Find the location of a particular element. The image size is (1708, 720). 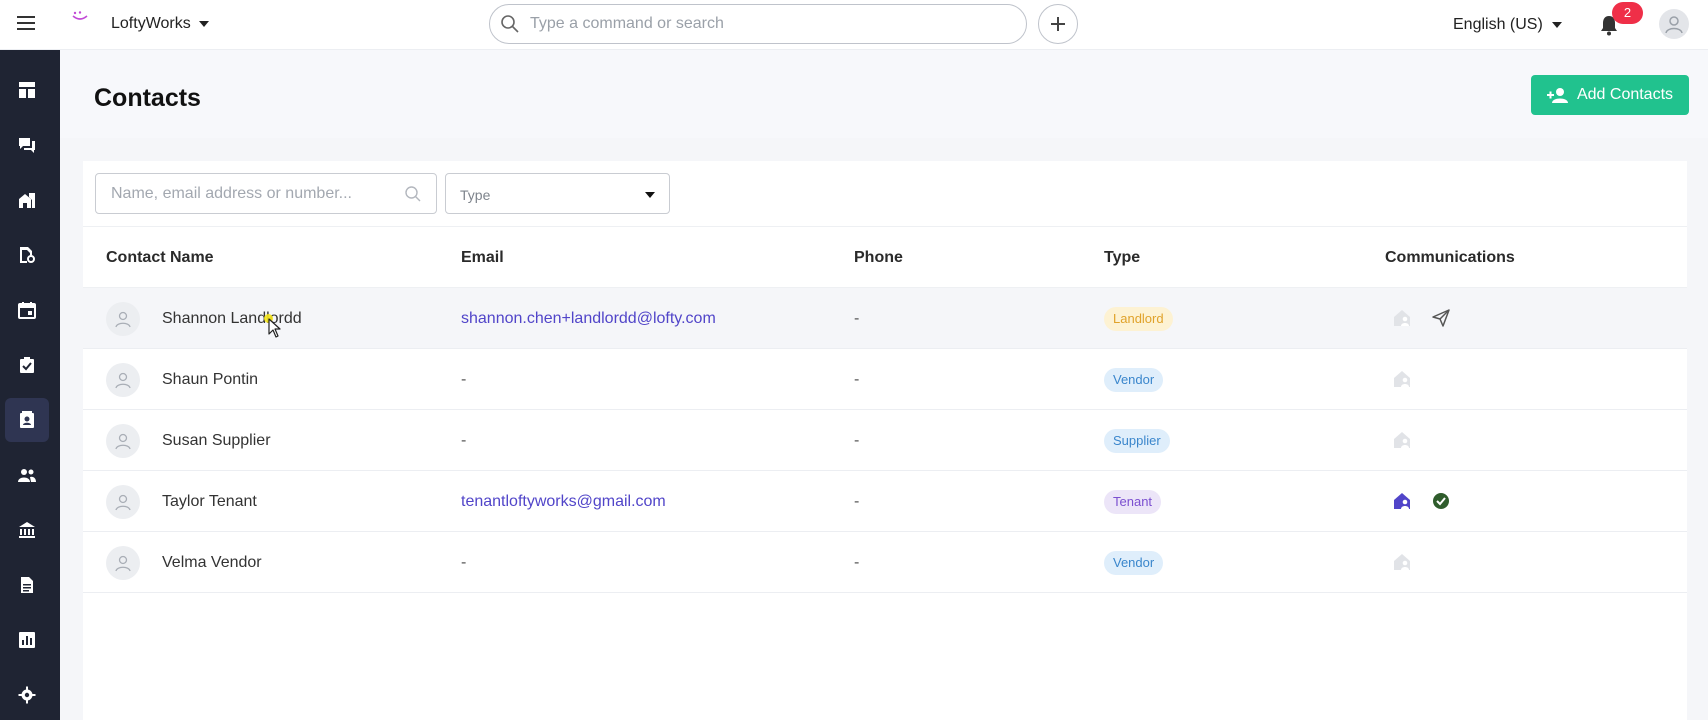

settings-icon is located at coordinates (27, 695).